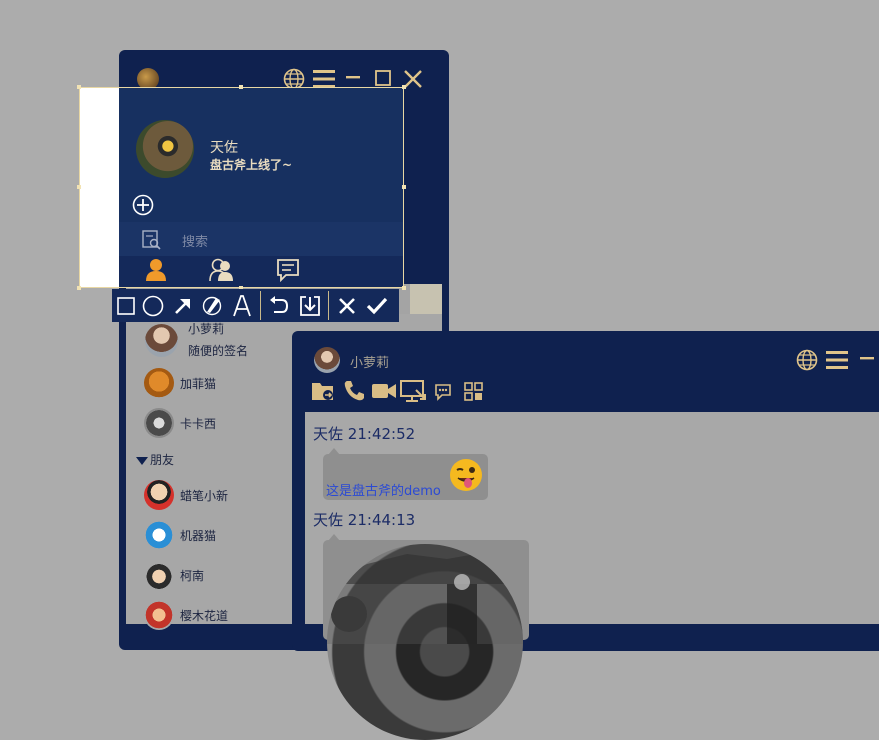  I want to click on maximize-icon, so click(383, 78).